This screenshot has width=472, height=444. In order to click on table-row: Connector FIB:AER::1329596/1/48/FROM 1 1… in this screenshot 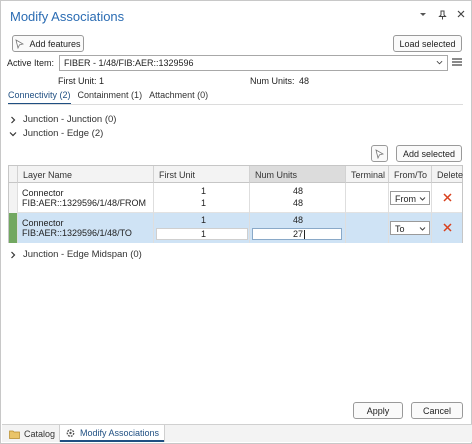, I will do `click(235, 198)`.